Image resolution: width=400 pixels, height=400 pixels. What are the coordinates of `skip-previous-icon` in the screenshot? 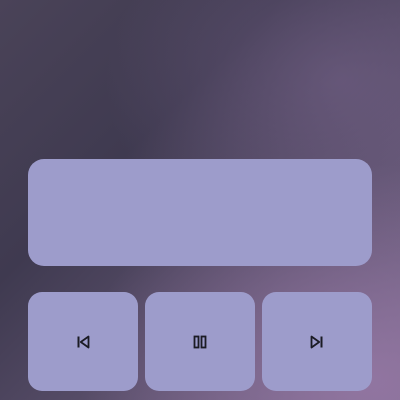 It's located at (83, 342).